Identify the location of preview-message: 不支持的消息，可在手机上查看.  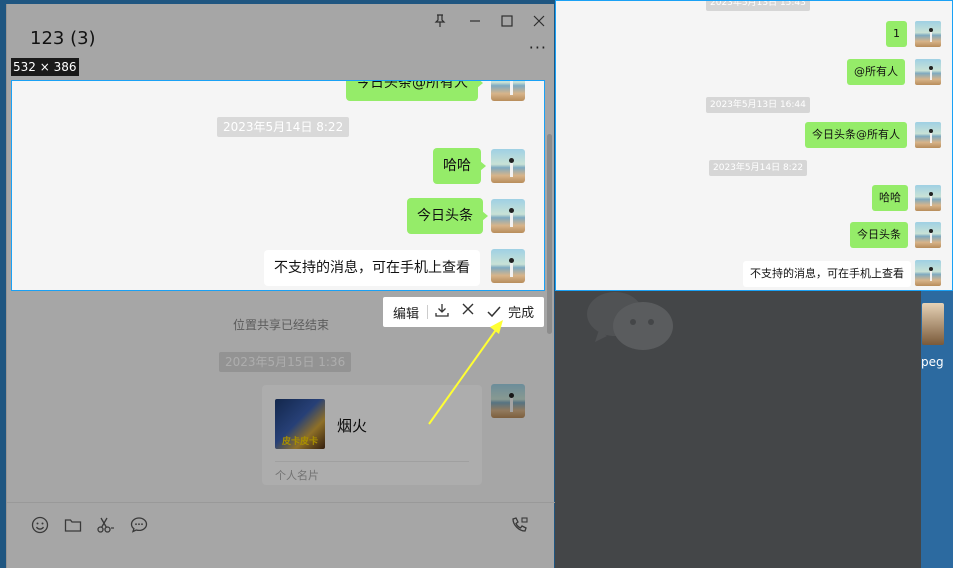
(827, 274).